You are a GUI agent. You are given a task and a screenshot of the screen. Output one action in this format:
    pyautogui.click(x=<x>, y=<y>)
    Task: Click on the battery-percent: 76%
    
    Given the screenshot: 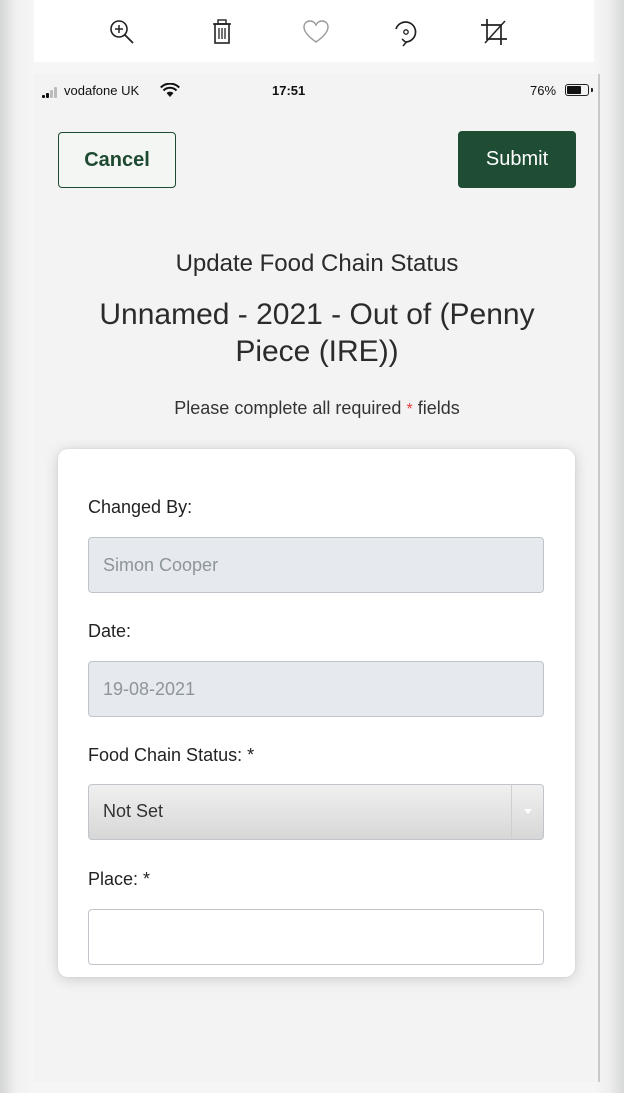 What is the action you would take?
    pyautogui.click(x=543, y=90)
    